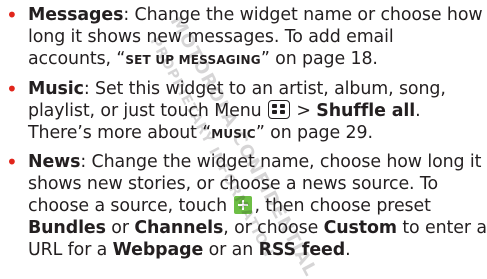 Image resolution: width=487 pixels, height=279 pixels. I want to click on item-title: Messages, so click(76, 15).